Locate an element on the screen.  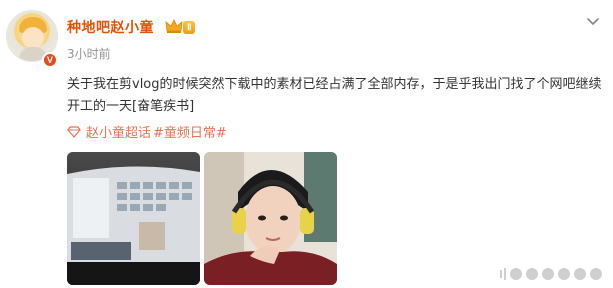
playback-waveform-icon is located at coordinates (551, 274).